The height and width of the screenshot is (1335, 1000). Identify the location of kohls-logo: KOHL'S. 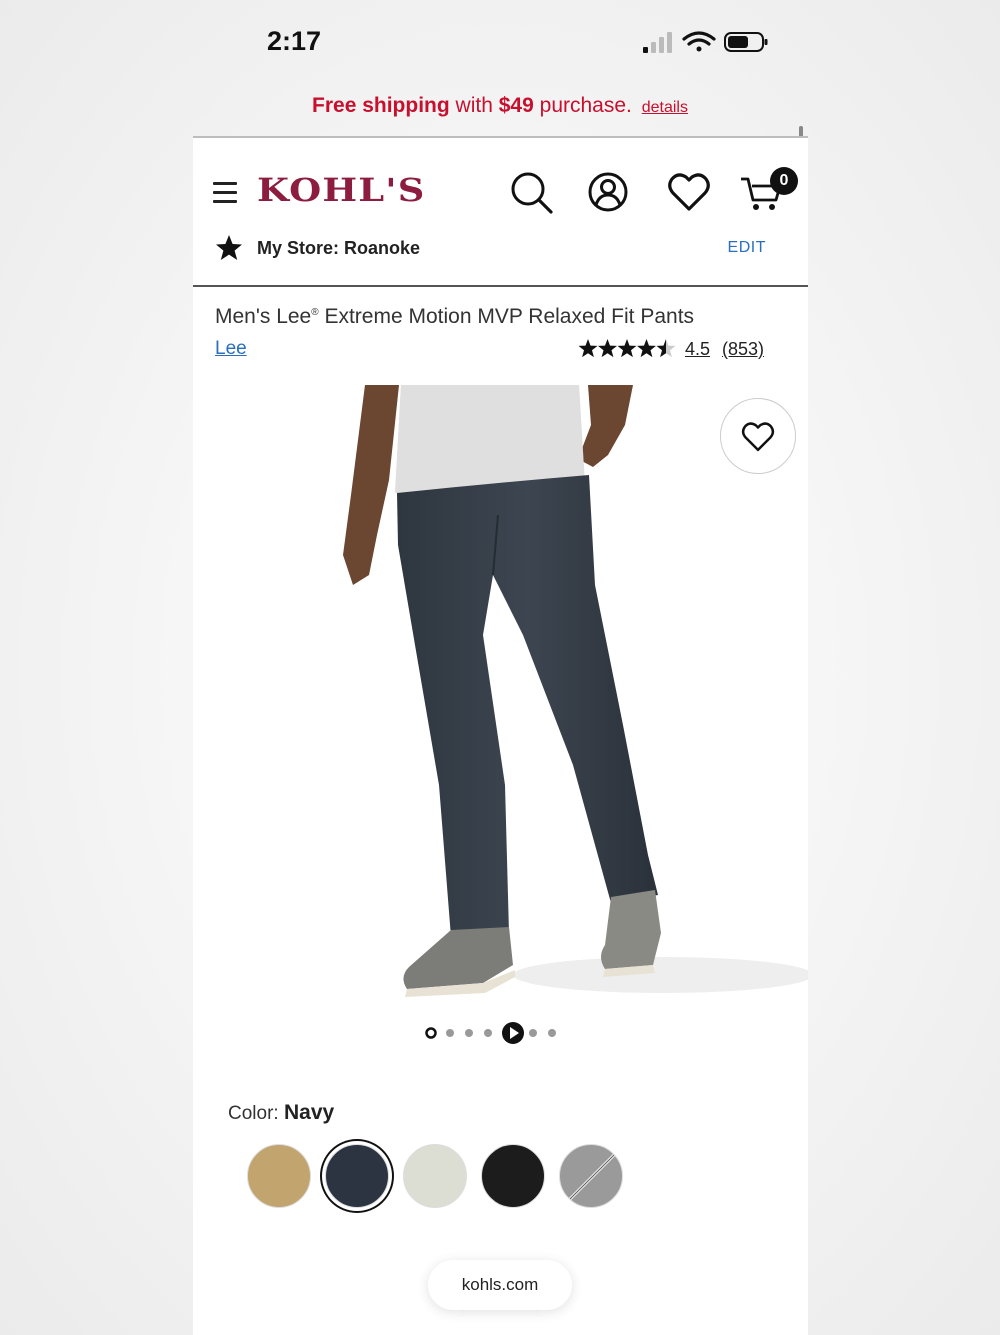
(341, 190).